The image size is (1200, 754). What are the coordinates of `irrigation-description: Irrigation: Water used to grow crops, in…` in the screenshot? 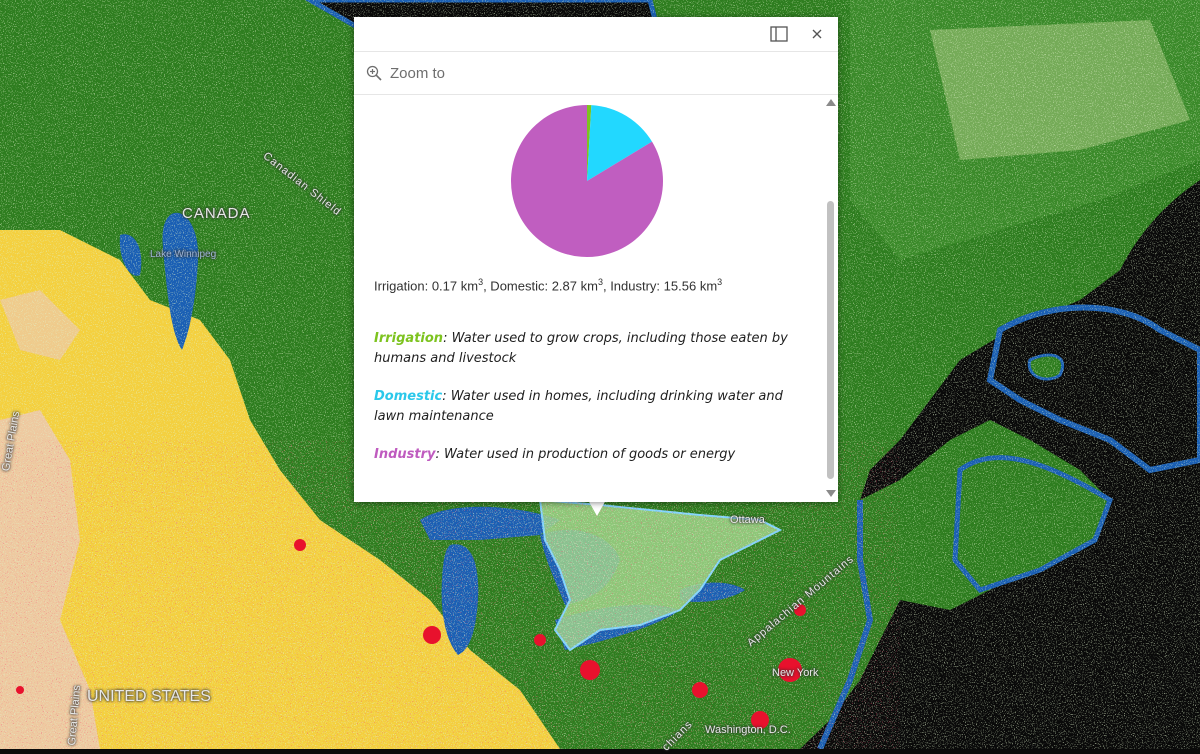 It's located at (594, 349).